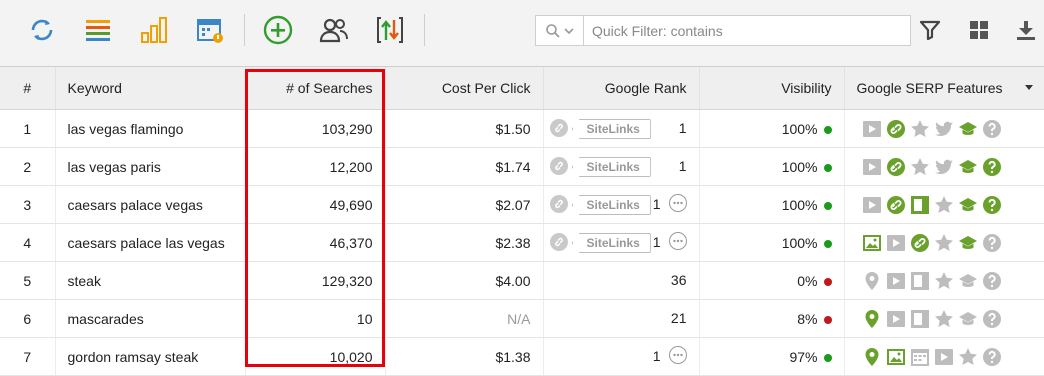 This screenshot has height=376, width=1044. What do you see at coordinates (315, 88) in the screenshot?
I see `col-header-searches: # of Searches` at bounding box center [315, 88].